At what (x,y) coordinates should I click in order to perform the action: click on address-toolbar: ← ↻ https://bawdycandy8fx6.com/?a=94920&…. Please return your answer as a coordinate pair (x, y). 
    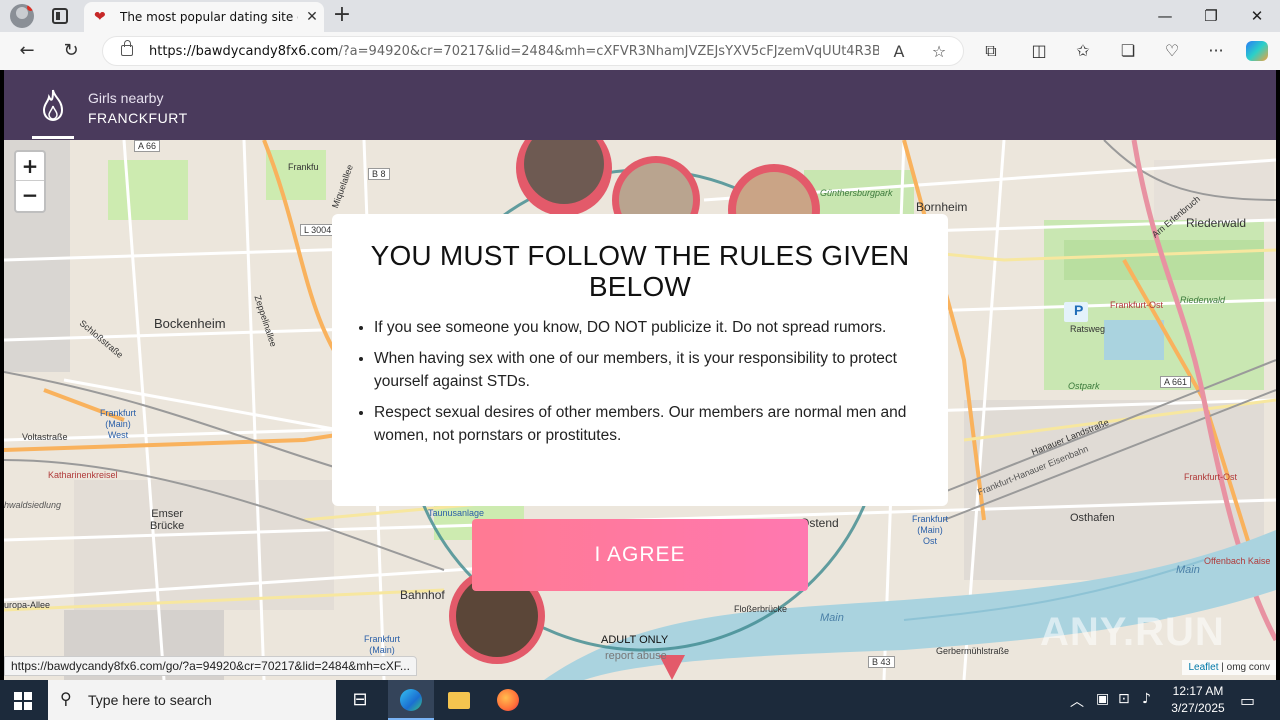
    Looking at the image, I should click on (640, 51).